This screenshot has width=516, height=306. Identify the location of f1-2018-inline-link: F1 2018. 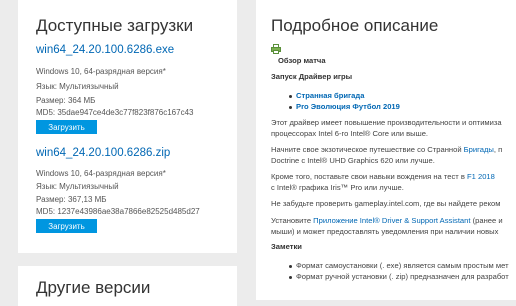
(481, 176).